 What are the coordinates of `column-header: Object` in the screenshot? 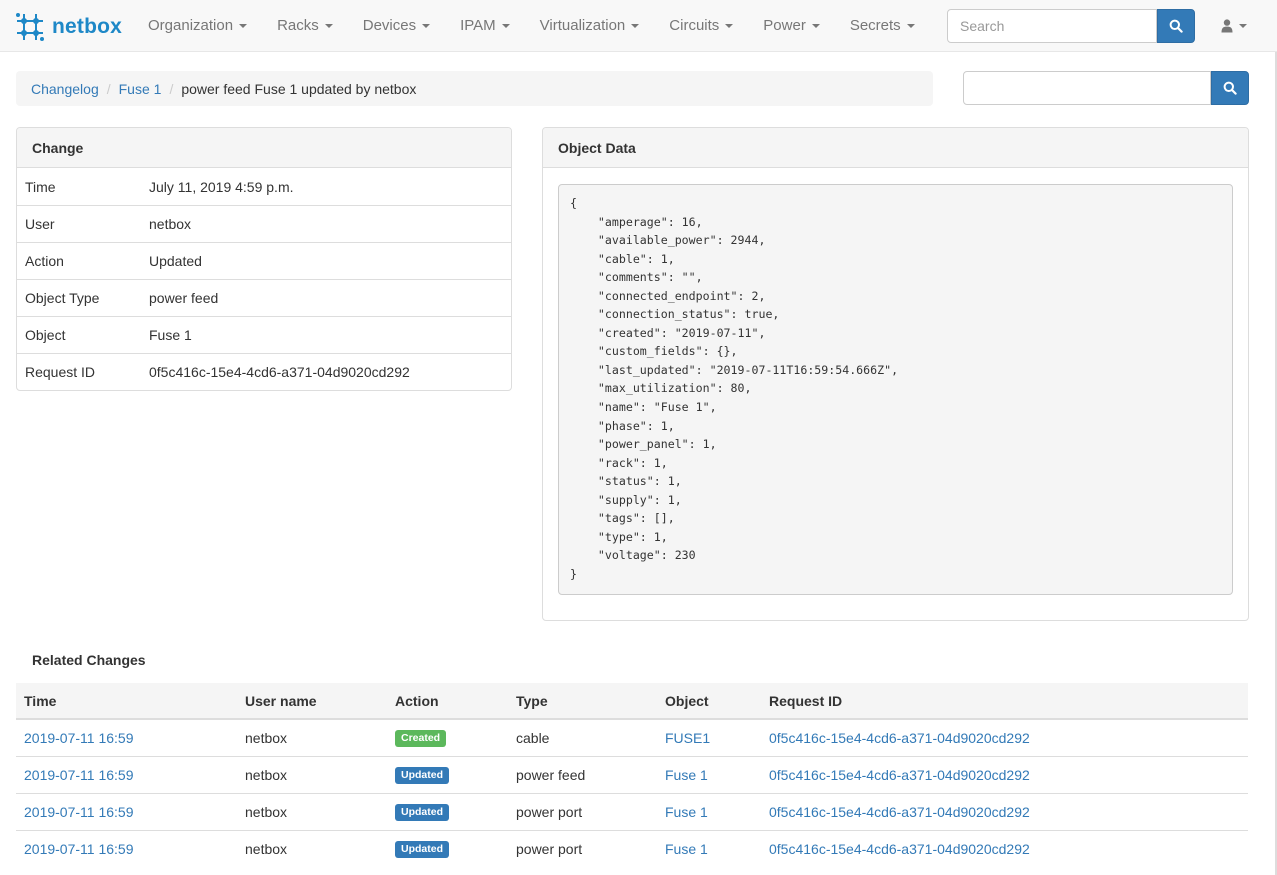 It's located at (709, 701).